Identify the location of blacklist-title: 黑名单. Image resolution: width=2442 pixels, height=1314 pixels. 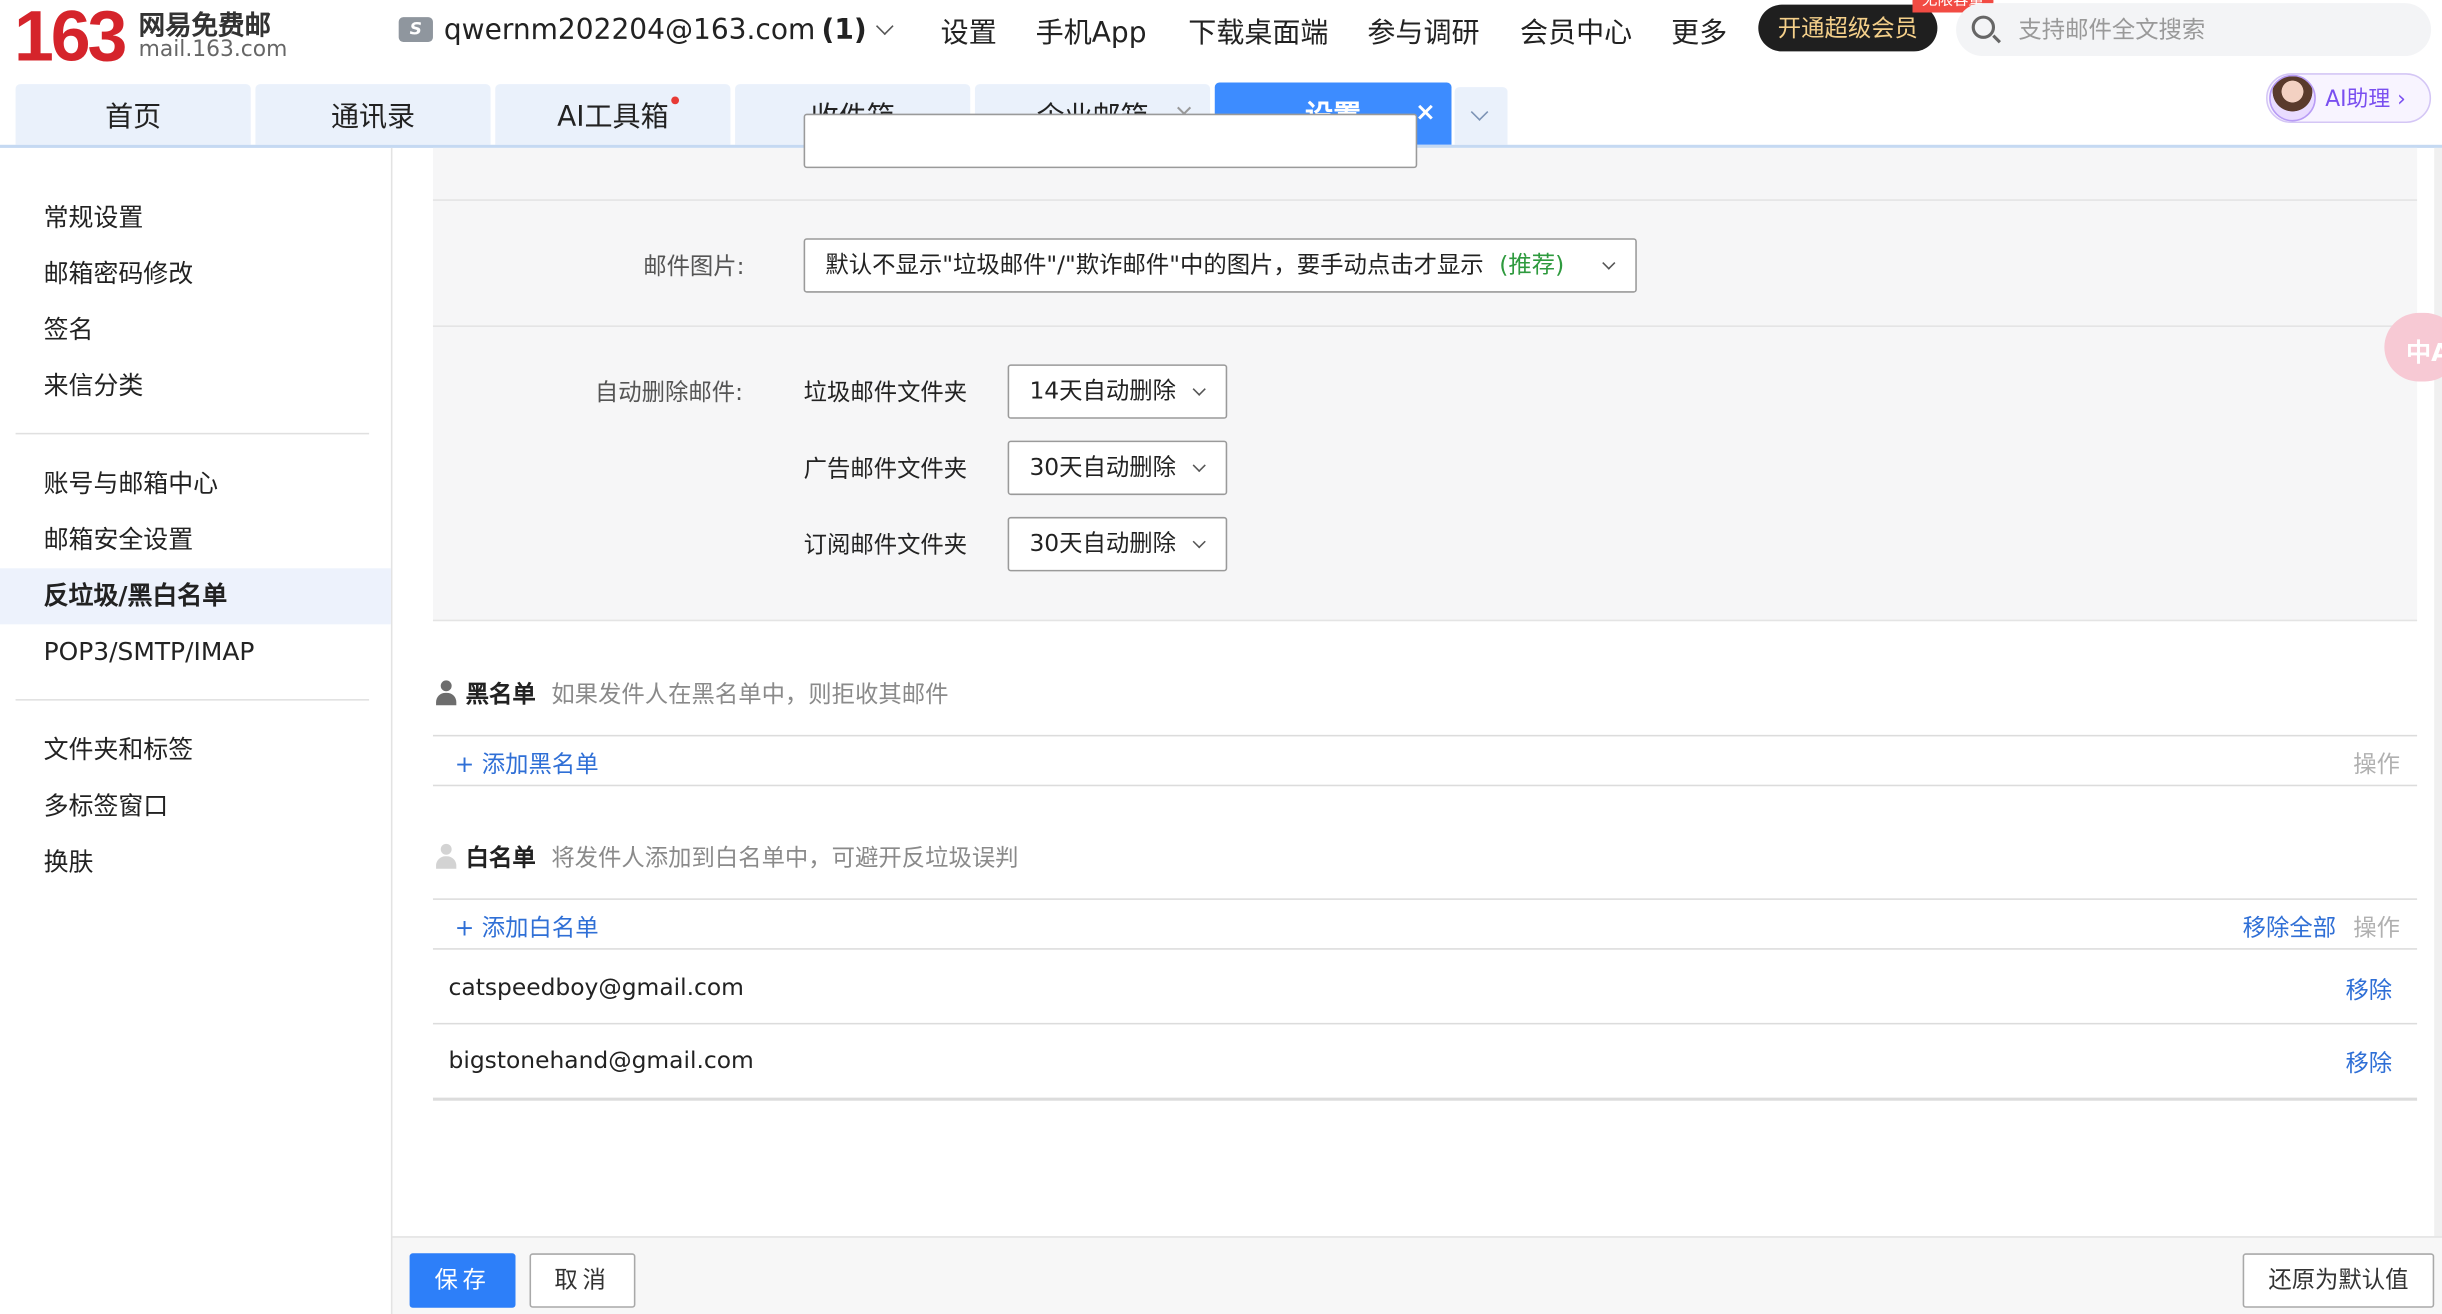
(500, 694).